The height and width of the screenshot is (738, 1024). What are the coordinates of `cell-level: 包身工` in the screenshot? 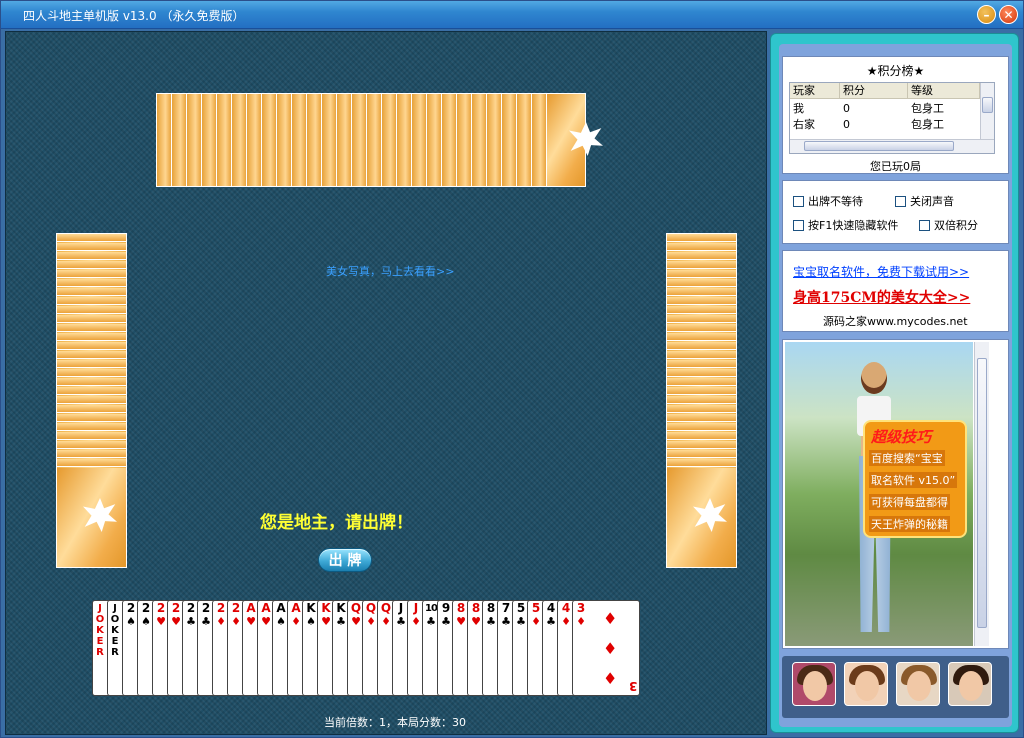 It's located at (927, 108).